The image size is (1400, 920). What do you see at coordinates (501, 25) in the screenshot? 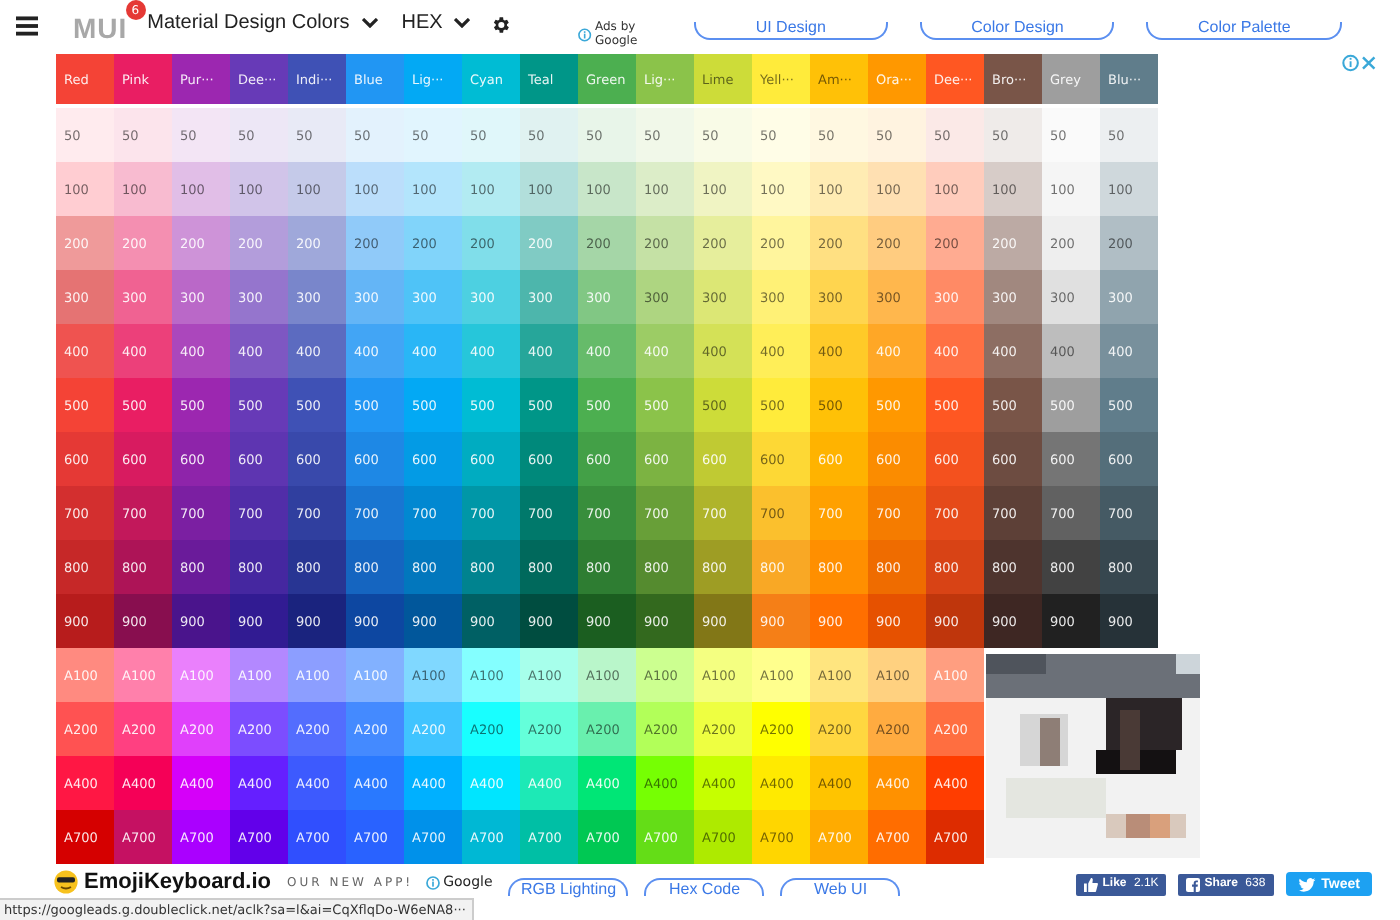
I see `settings-icon` at bounding box center [501, 25].